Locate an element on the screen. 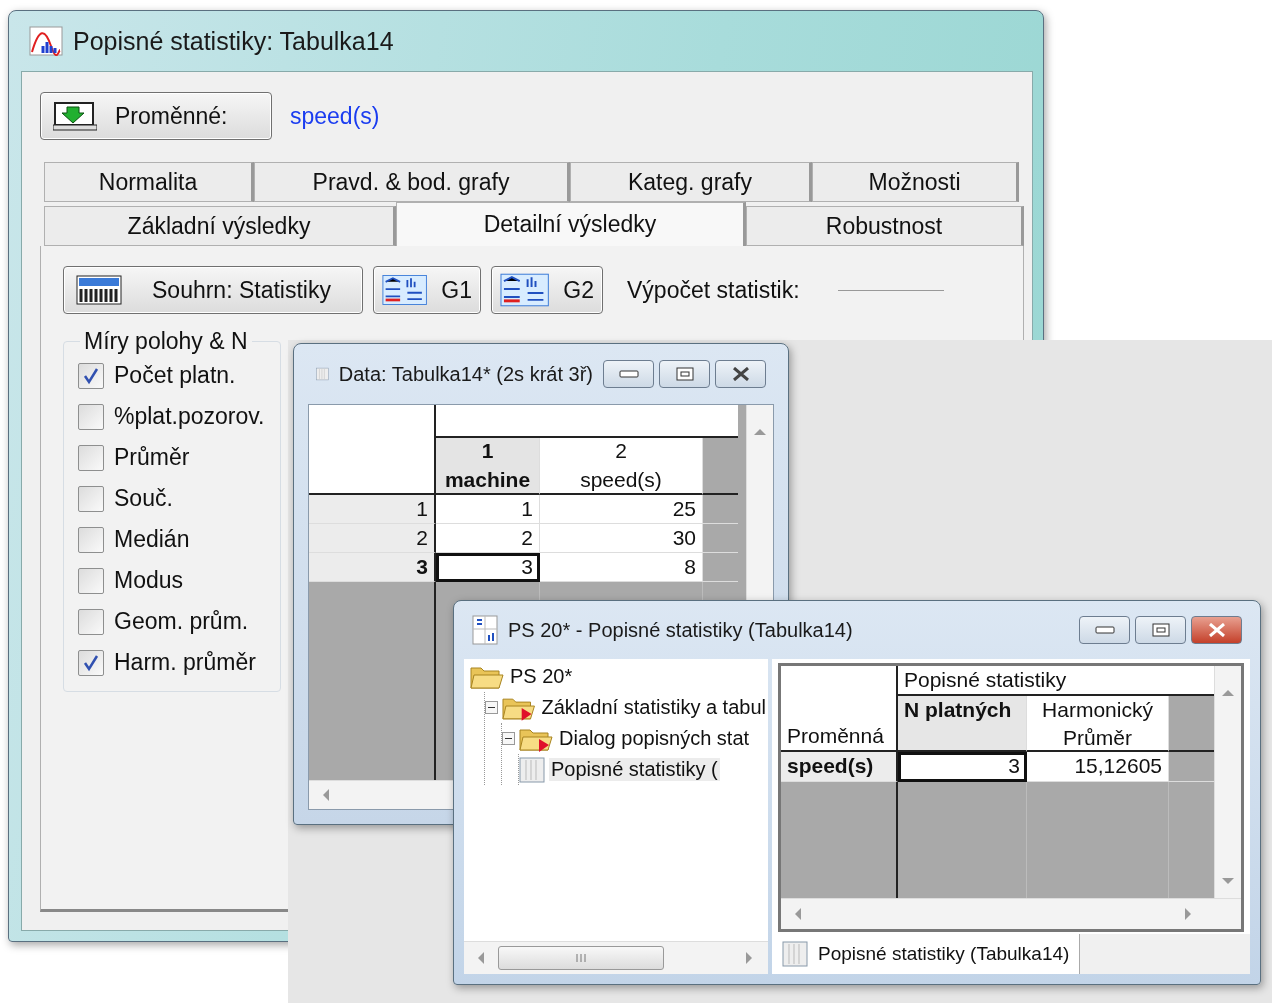 The image size is (1272, 1003). table-cell: 1 is located at coordinates (488, 509).